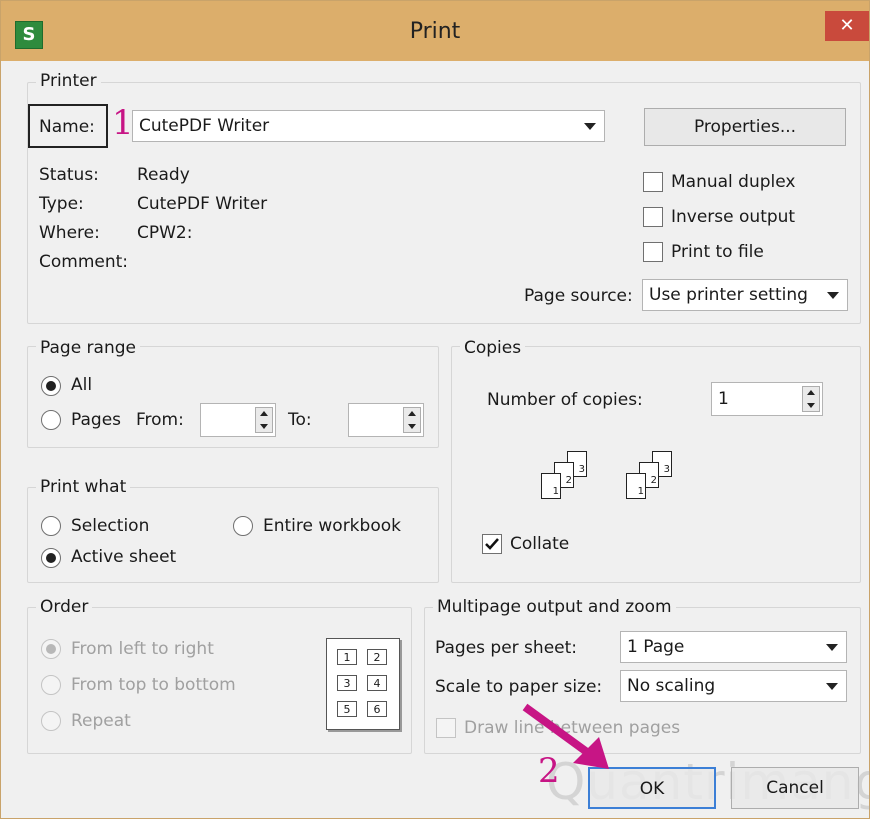 The image size is (870, 819). What do you see at coordinates (51, 386) in the screenshot?
I see `all-radio` at bounding box center [51, 386].